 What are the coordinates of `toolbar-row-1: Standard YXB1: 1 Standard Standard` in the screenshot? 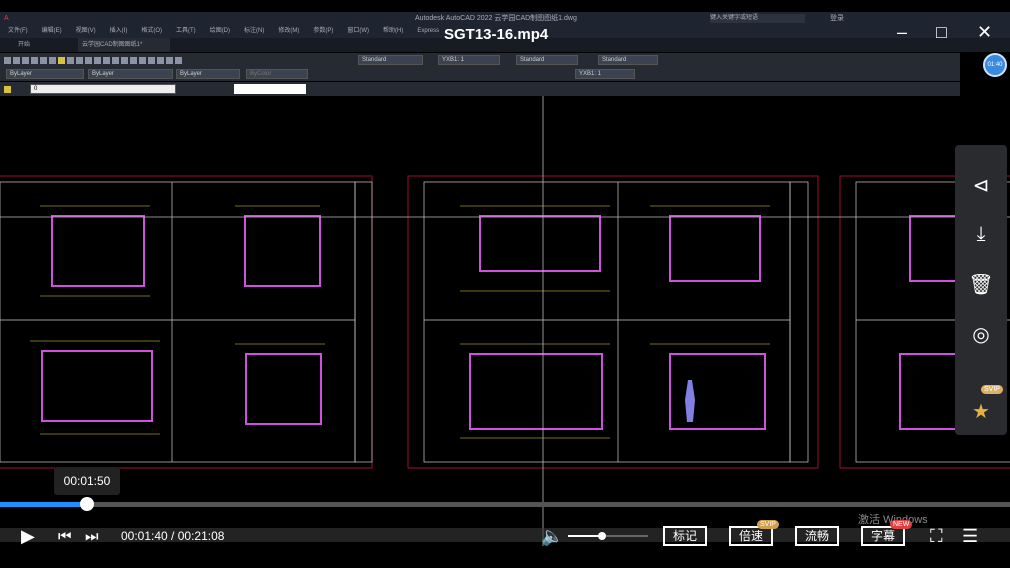 It's located at (480, 60).